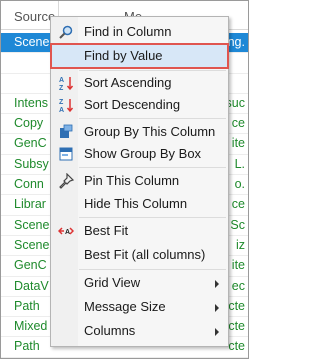 Image resolution: width=320 pixels, height=359 pixels. What do you see at coordinates (139, 331) in the screenshot?
I see `menu-item-columns: Columns` at bounding box center [139, 331].